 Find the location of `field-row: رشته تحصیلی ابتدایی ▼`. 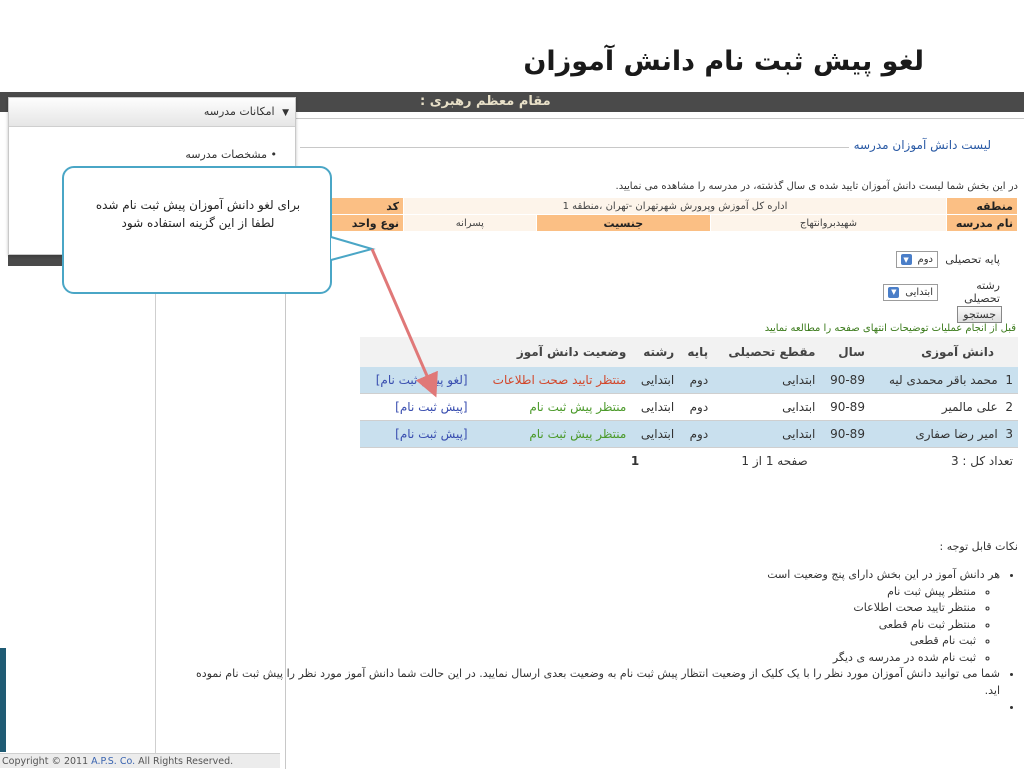

field-row: رشته تحصیلی ابتدایی ▼ is located at coordinates (941, 292).